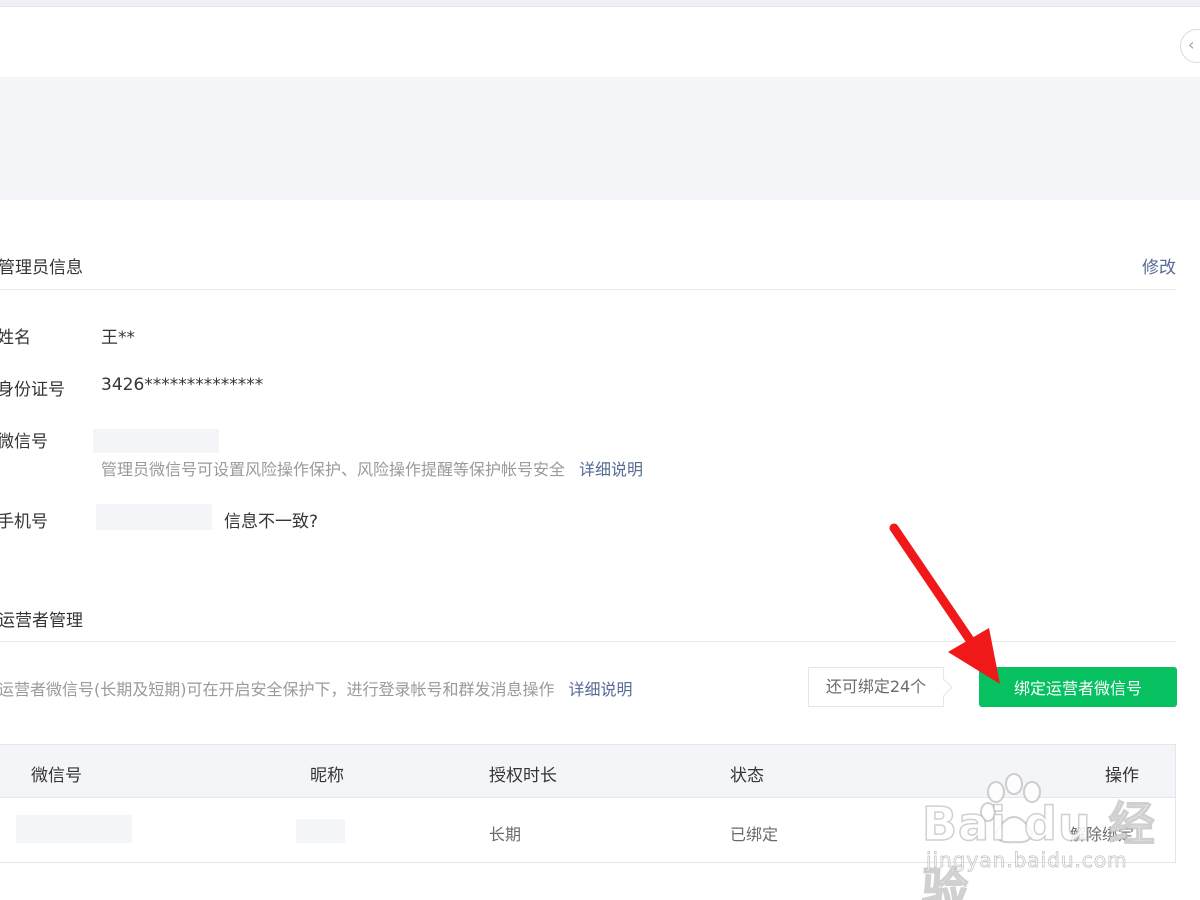 The width and height of the screenshot is (1200, 900). What do you see at coordinates (587, 771) in the screenshot?
I see `table-header: 微信号 昵称 授权时长 状态 操作` at bounding box center [587, 771].